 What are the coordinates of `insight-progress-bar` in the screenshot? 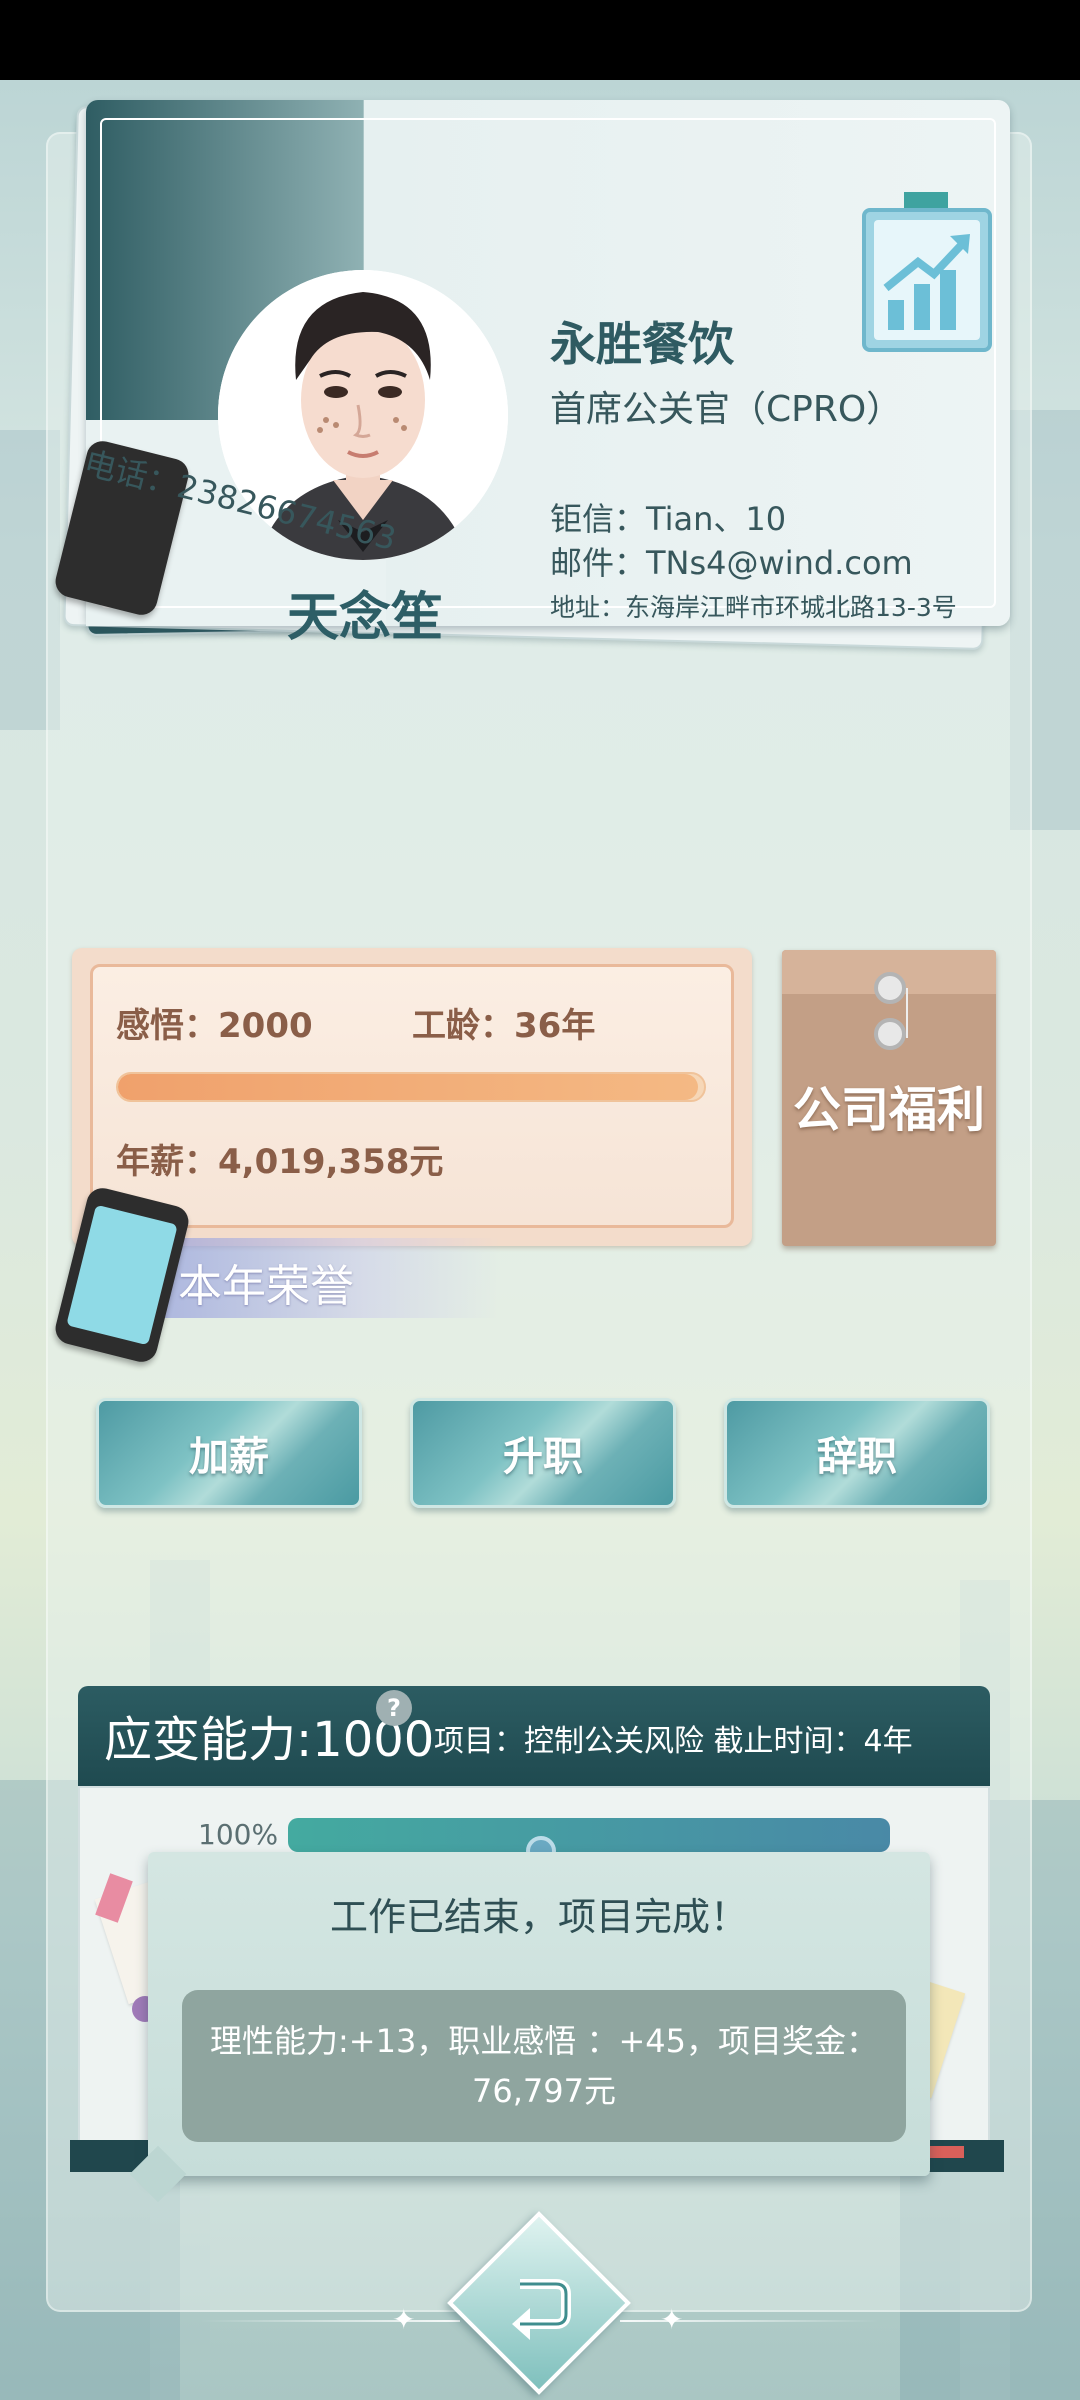 It's located at (411, 1087).